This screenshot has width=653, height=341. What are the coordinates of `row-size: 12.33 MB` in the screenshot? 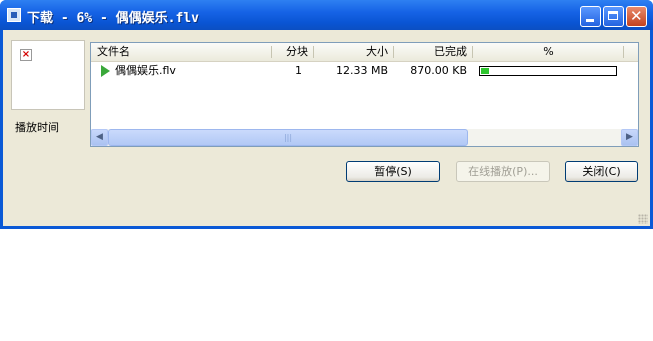 It's located at (361, 70).